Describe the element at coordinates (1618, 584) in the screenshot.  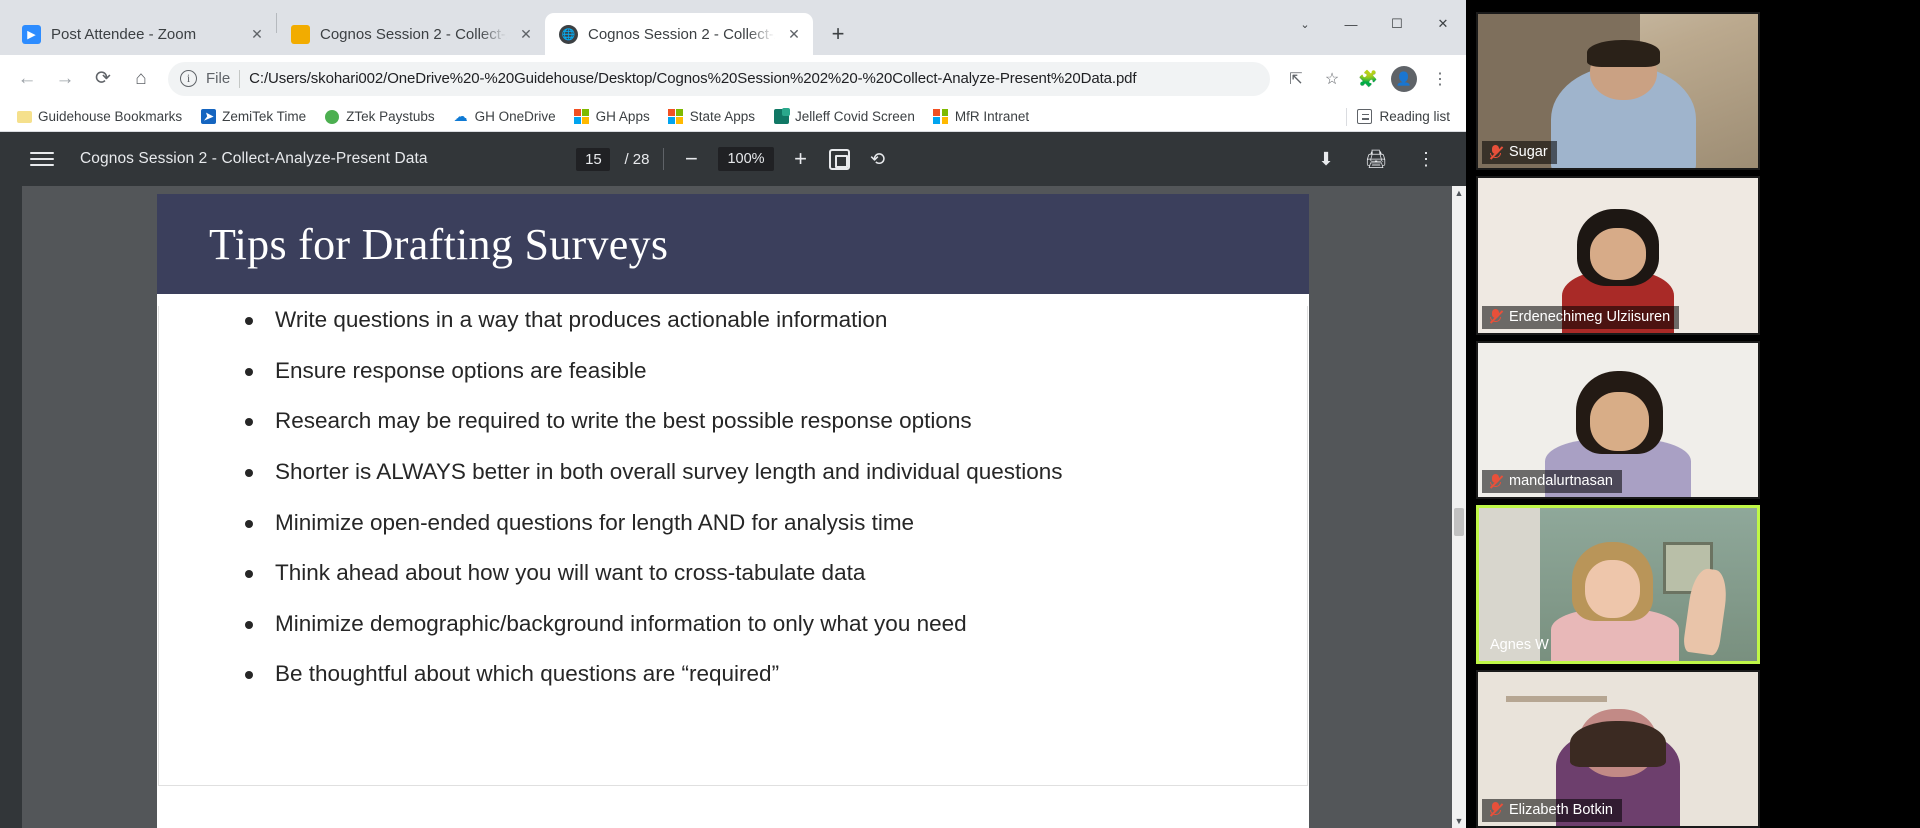
I see `participant-tile-agnes-w: Agnes W` at that location.